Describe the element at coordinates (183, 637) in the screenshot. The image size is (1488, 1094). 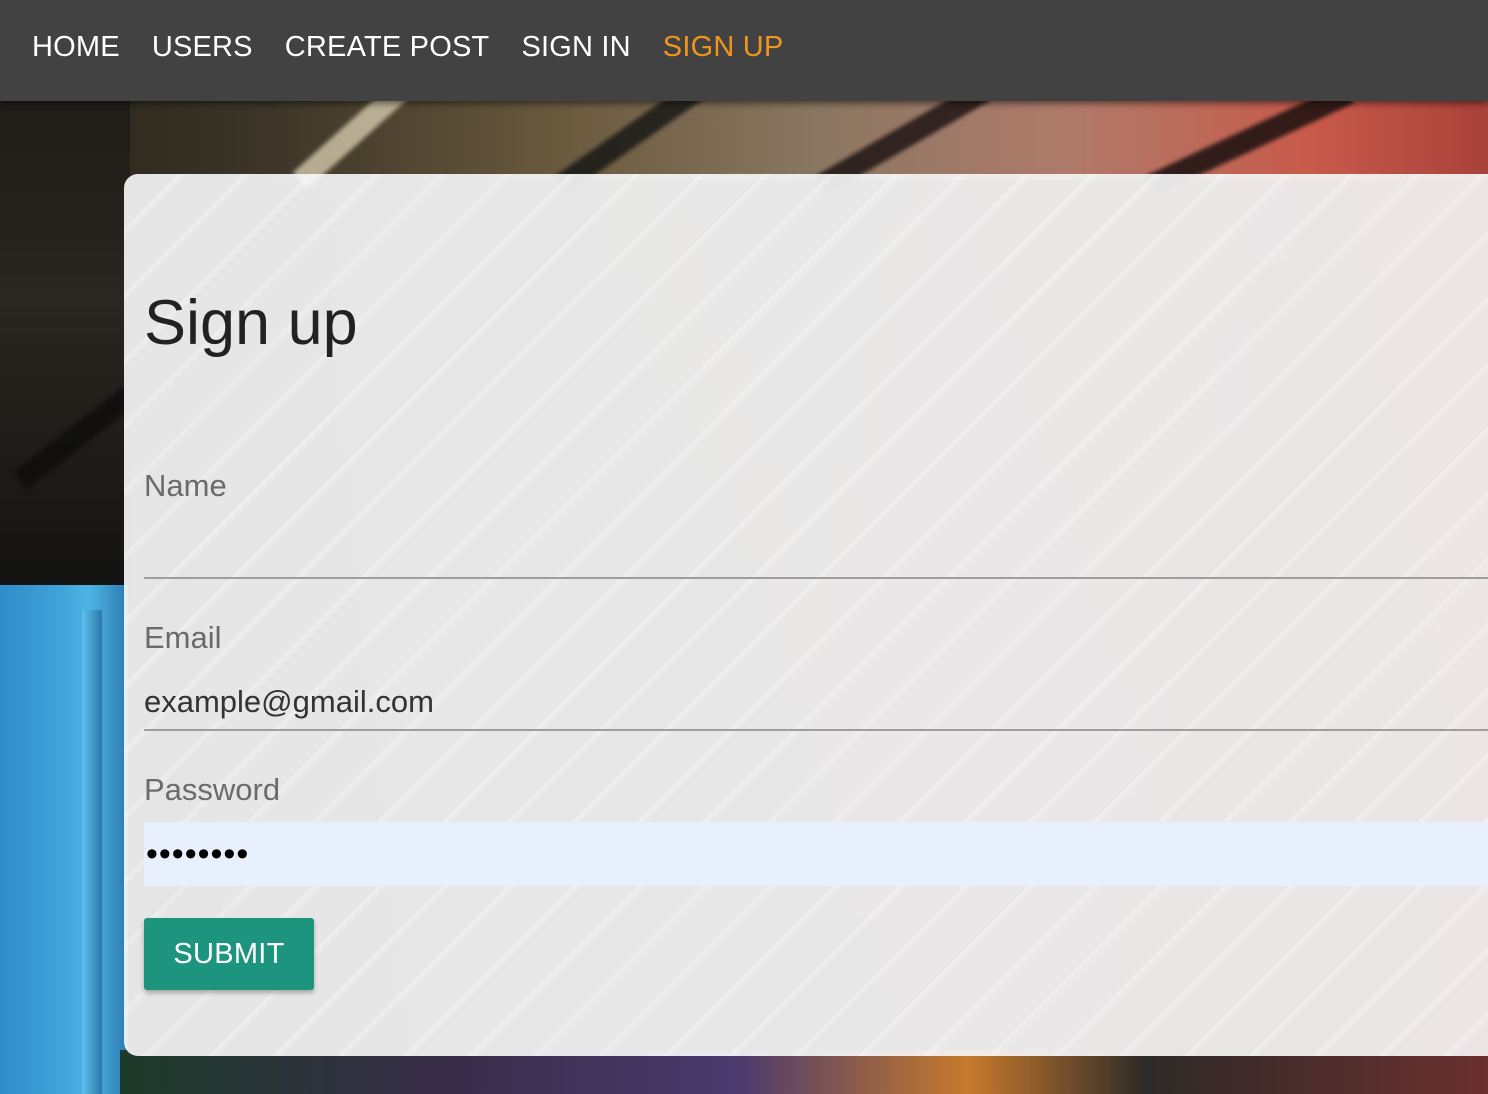
I see `email-label: Email` at that location.